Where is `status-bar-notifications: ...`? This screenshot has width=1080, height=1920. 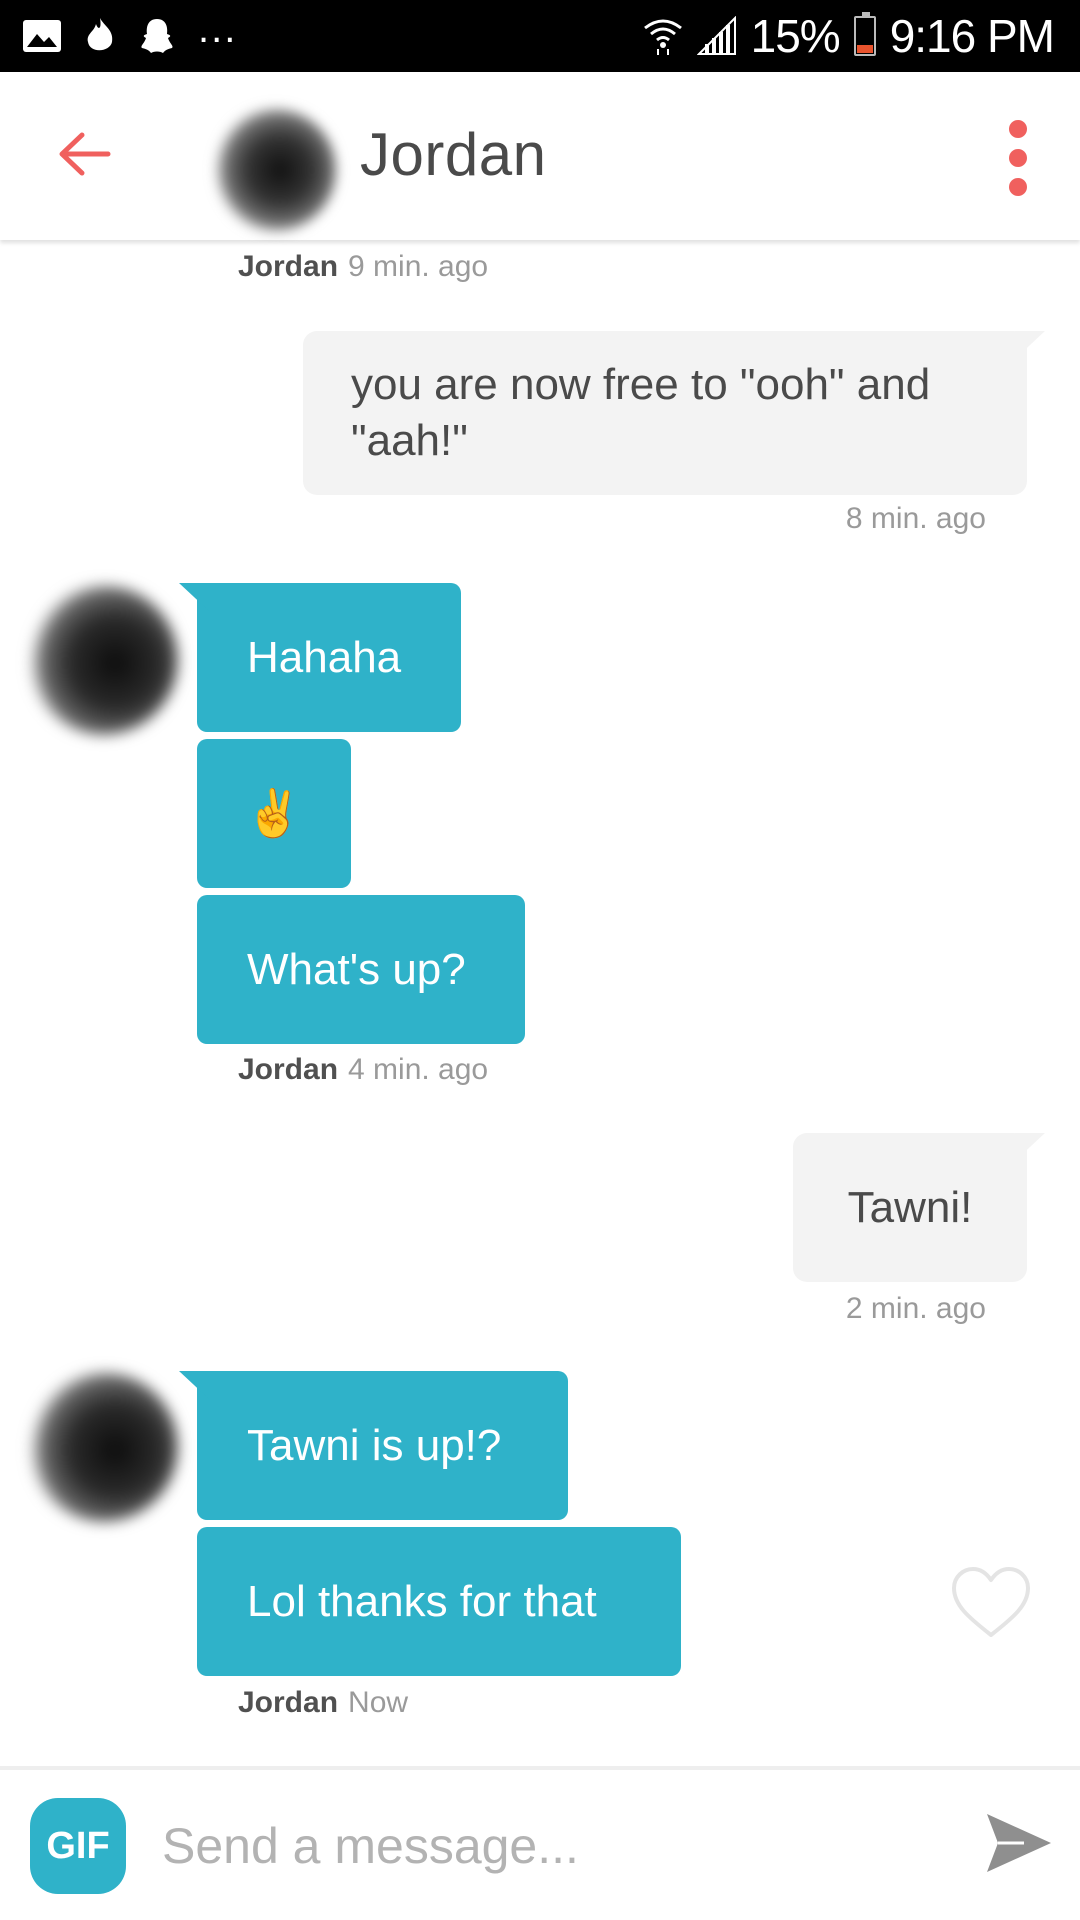
status-bar-notifications: ... is located at coordinates (129, 33).